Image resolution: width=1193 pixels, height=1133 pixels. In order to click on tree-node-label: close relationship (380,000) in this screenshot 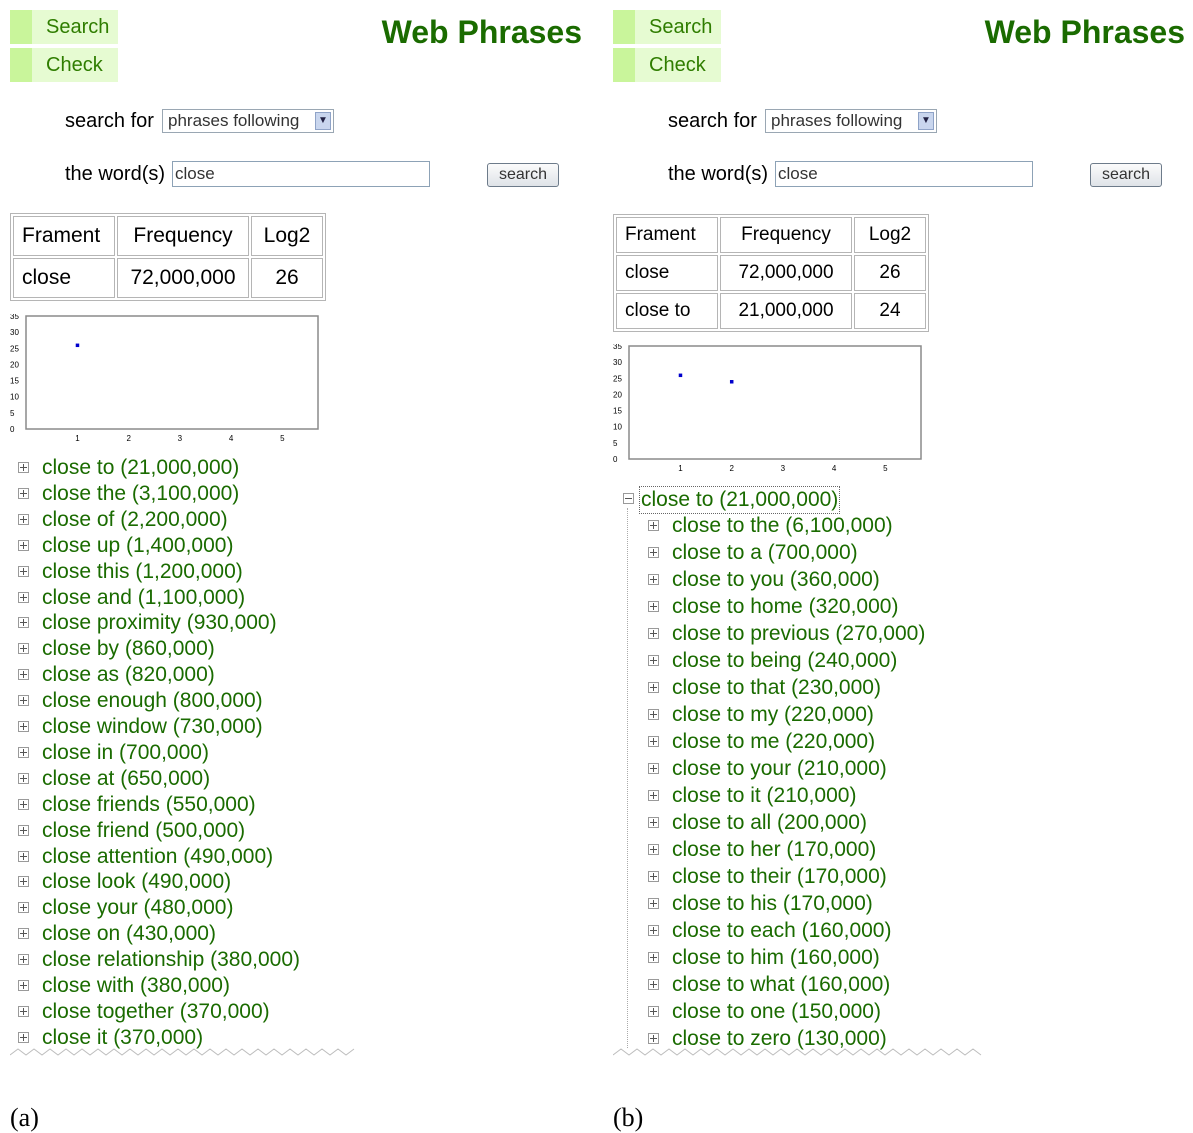, I will do `click(171, 960)`.